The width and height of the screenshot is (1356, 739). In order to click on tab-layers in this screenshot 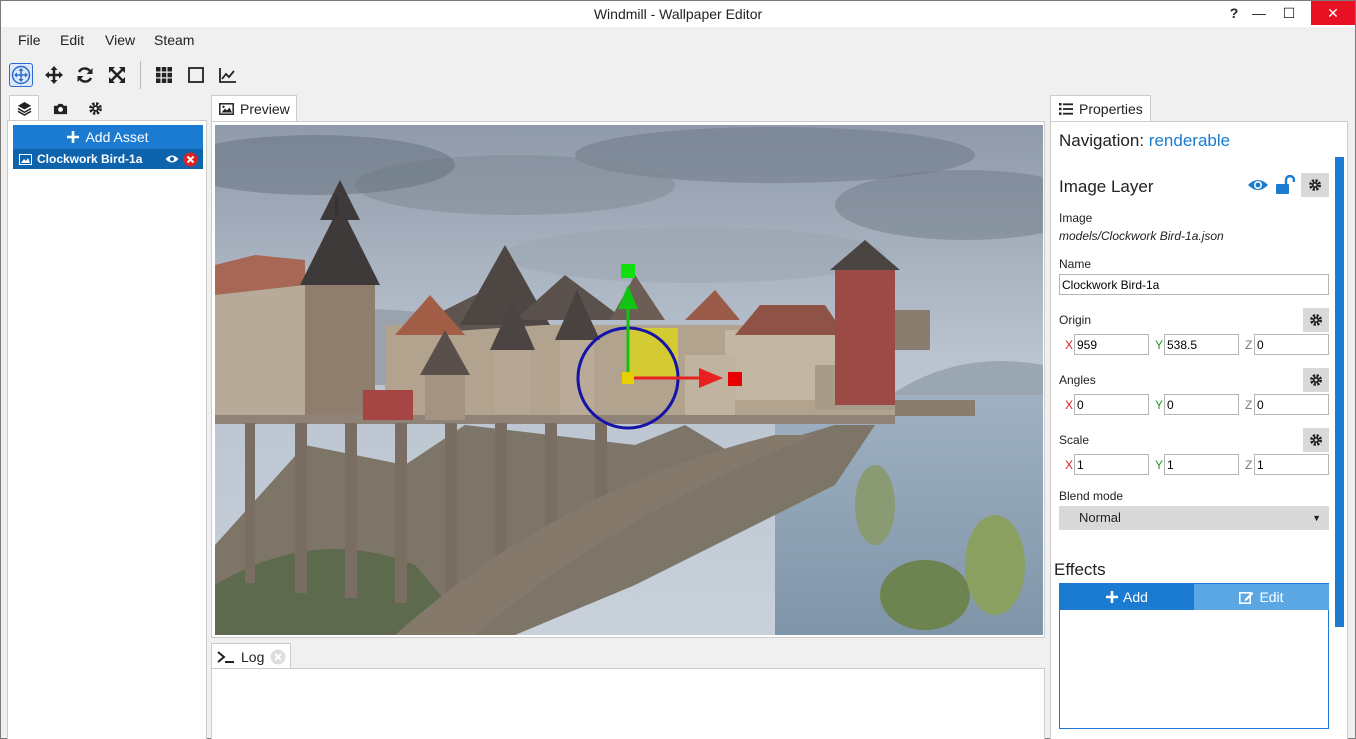, I will do `click(24, 108)`.